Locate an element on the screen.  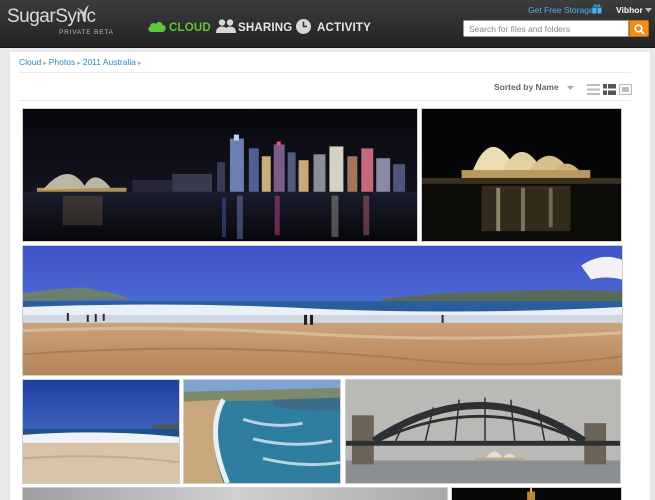
people-icon is located at coordinates (226, 26).